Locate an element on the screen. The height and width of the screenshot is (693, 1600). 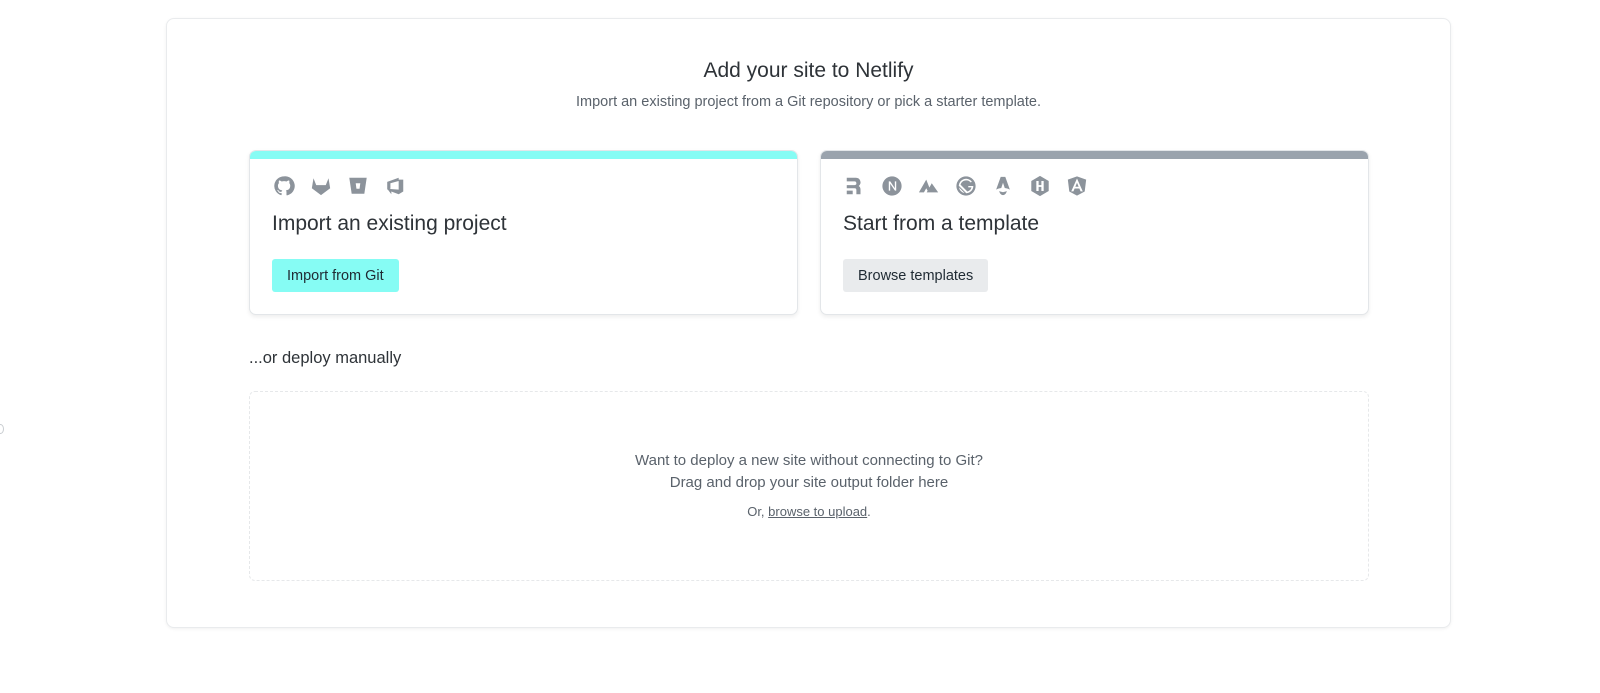
astro-icon is located at coordinates (1003, 186).